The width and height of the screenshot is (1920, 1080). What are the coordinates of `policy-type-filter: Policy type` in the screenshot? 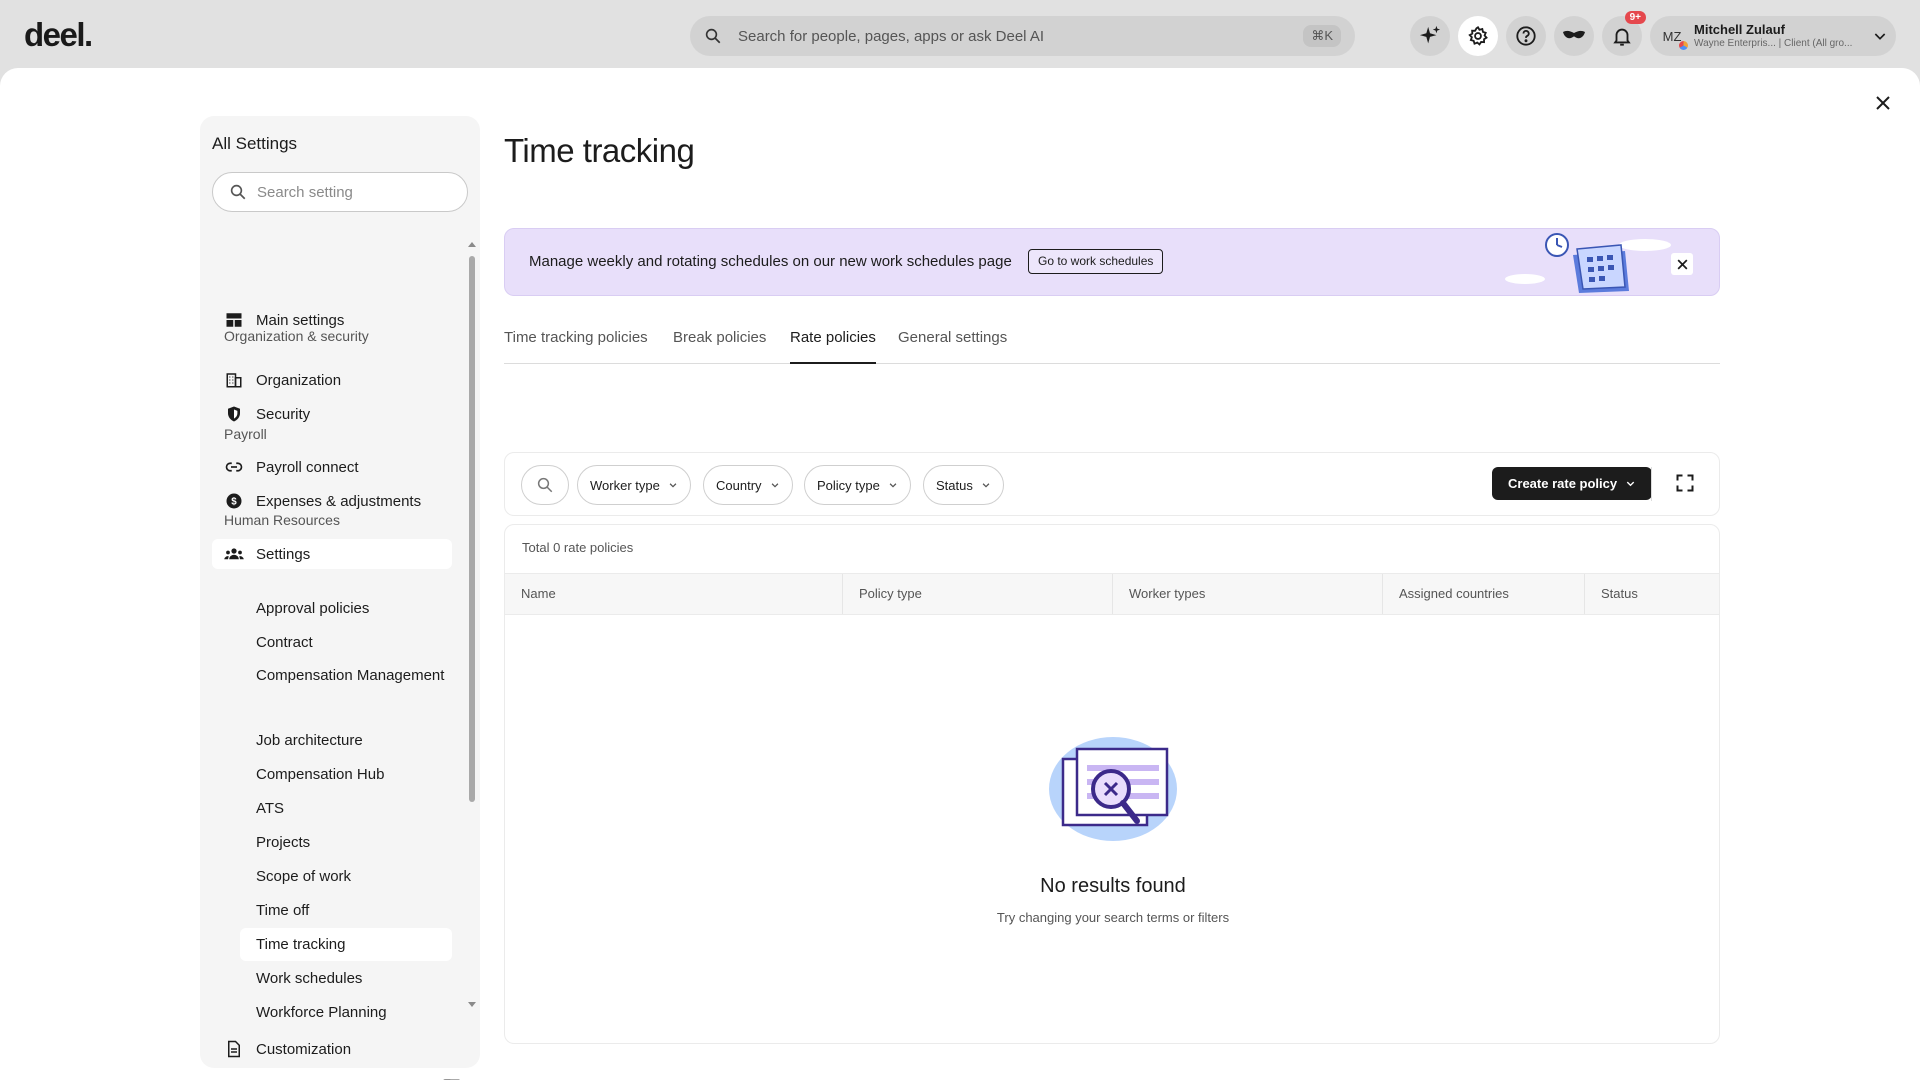 It's located at (857, 485).